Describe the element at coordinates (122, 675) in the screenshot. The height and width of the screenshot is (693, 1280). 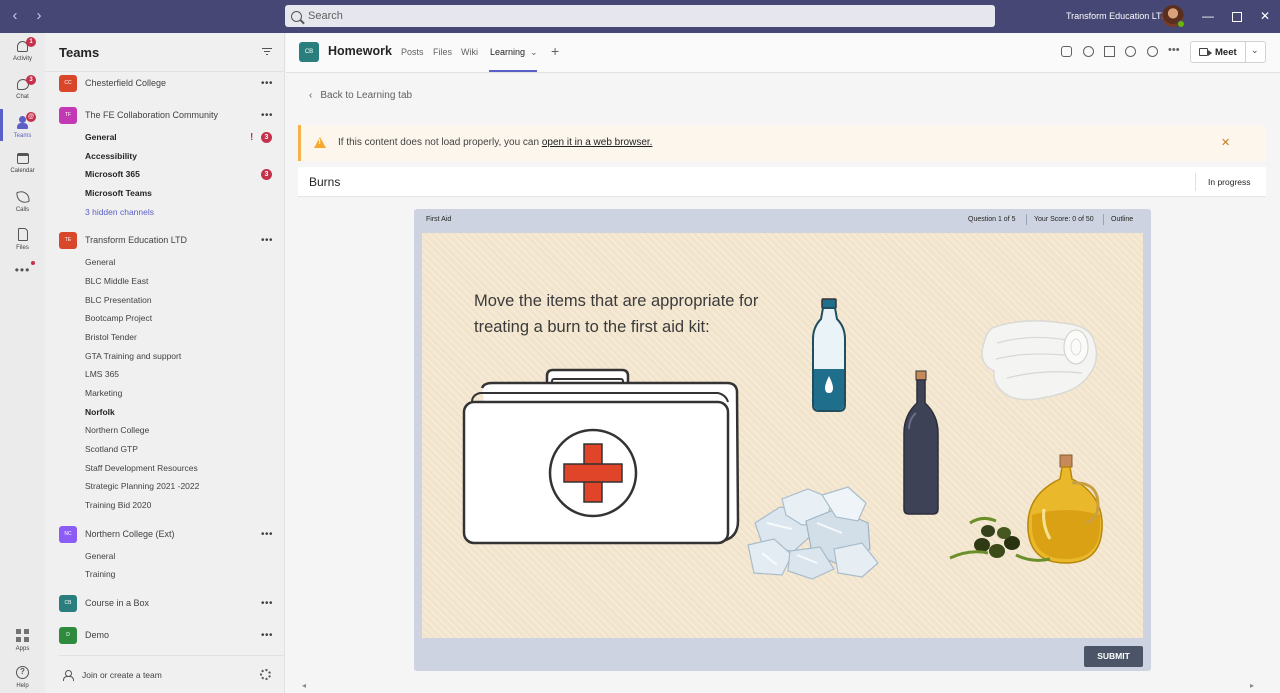
I see `join-team-button: Join or create a team` at that location.